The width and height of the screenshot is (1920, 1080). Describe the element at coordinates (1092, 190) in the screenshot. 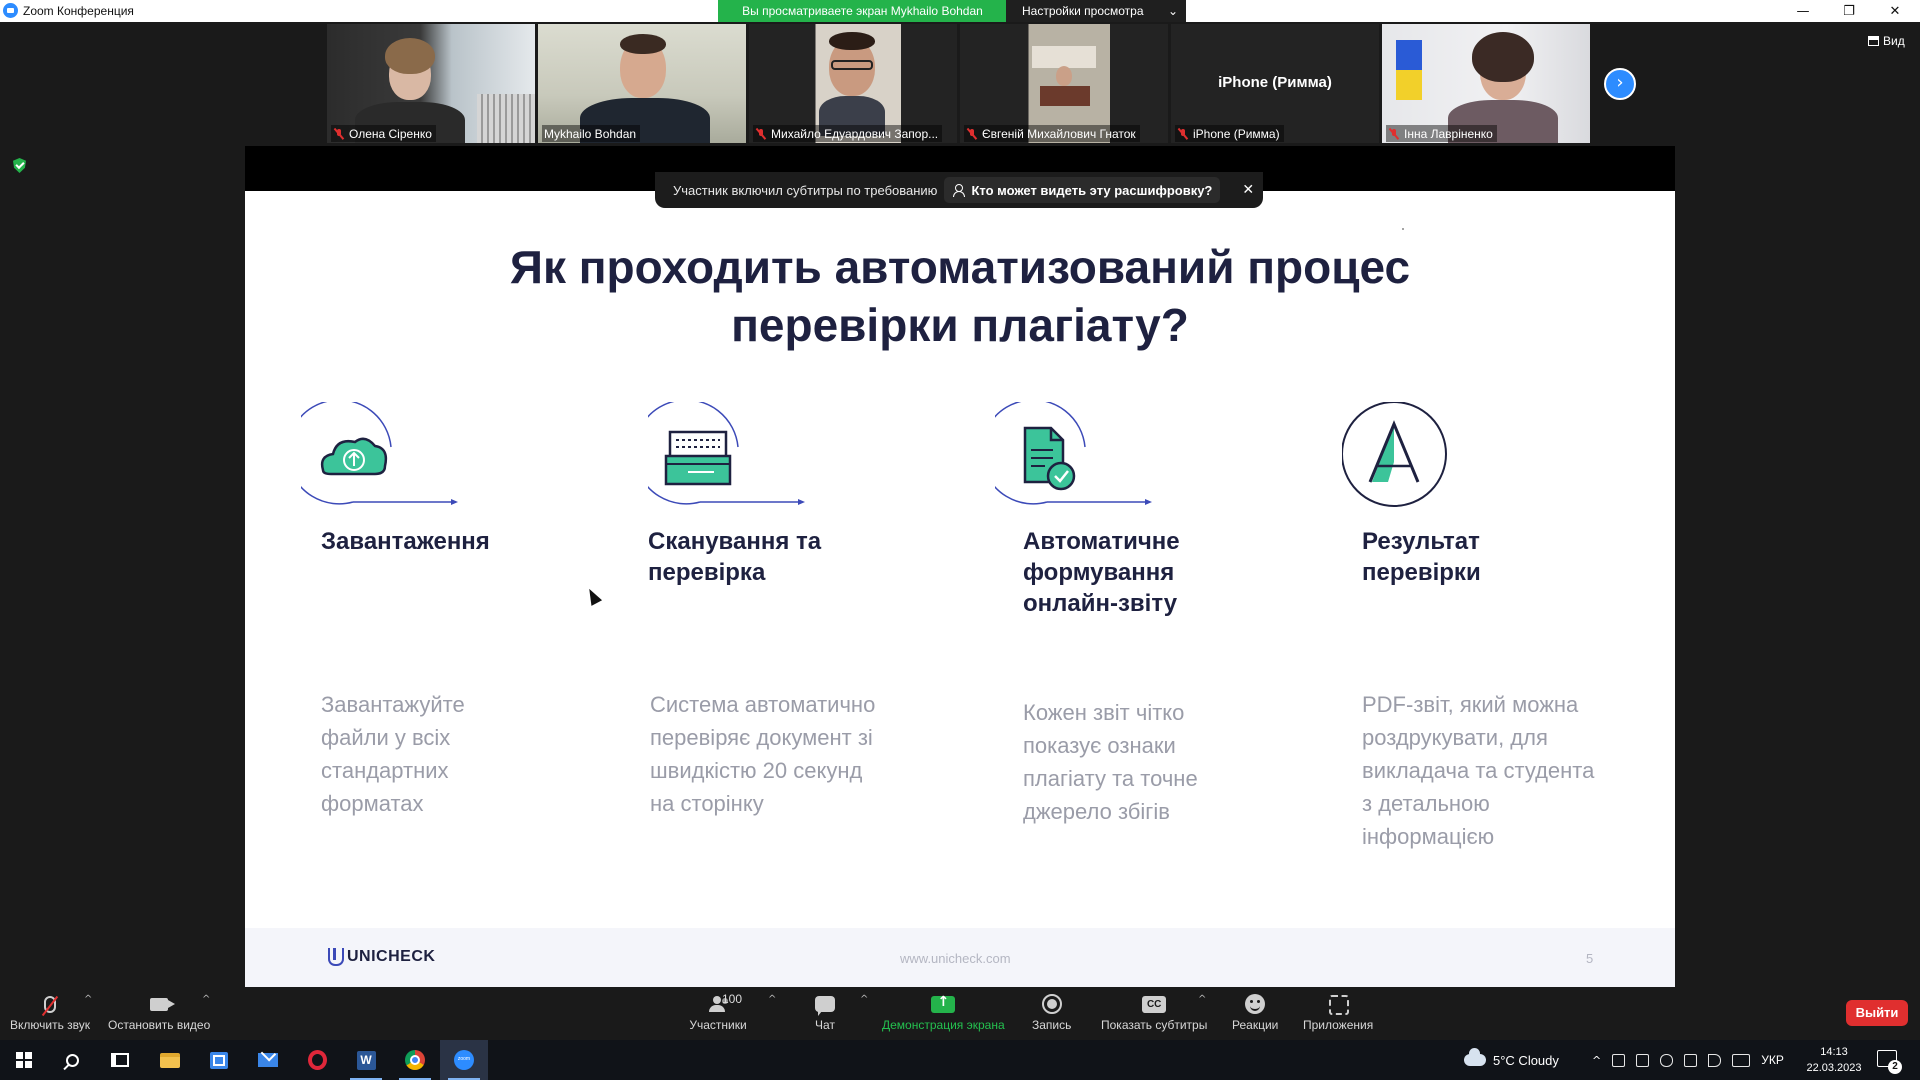

I see `transcript-visibility-label: Кто может видеть эту расшифровку?` at that location.